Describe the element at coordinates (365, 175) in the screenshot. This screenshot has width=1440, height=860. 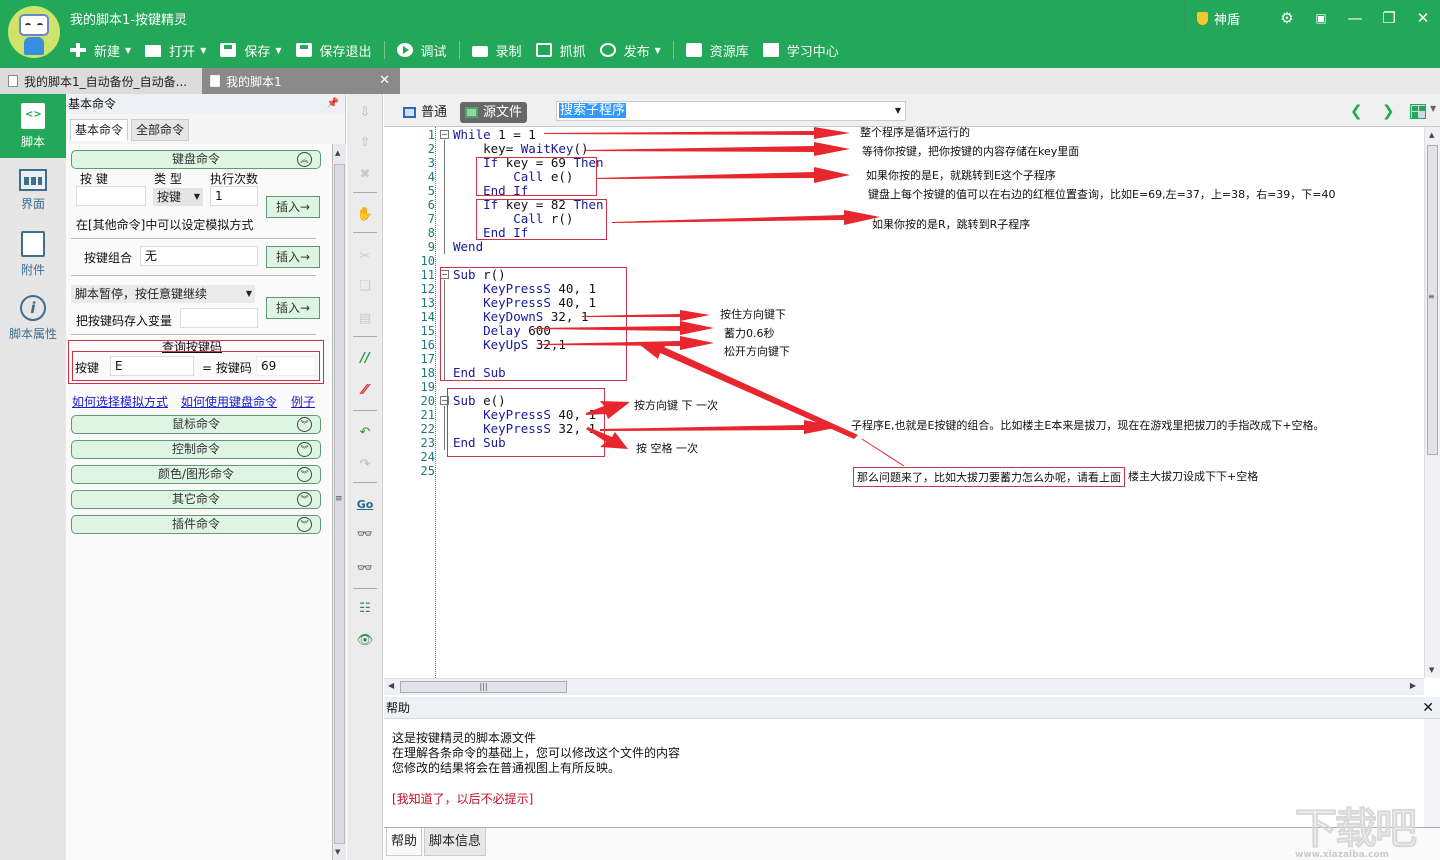
I see `delete-icon: ✖` at that location.